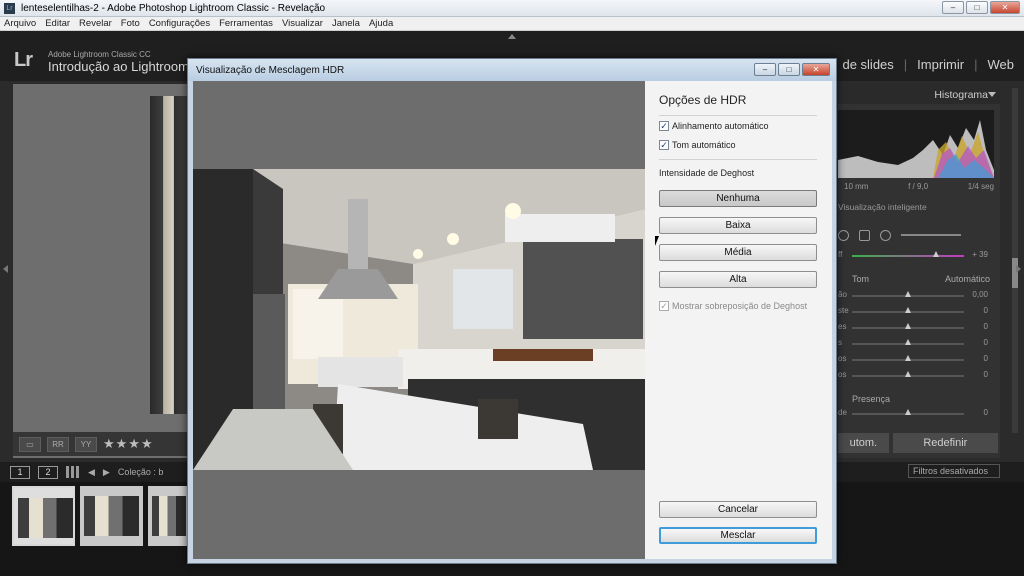 The image size is (1024, 576). What do you see at coordinates (91, 472) in the screenshot?
I see `back-arrow-icon: ◀` at bounding box center [91, 472].